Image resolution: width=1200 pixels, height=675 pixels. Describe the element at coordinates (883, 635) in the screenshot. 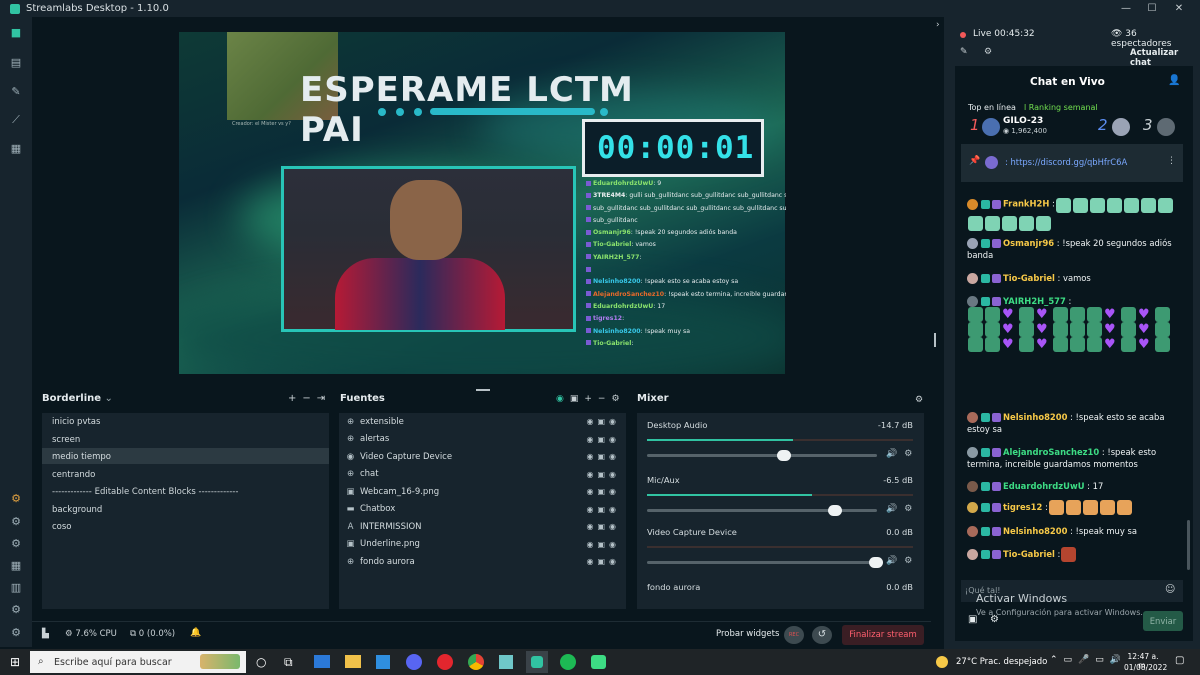

I see `end-stream-button: Finalizar stream` at that location.